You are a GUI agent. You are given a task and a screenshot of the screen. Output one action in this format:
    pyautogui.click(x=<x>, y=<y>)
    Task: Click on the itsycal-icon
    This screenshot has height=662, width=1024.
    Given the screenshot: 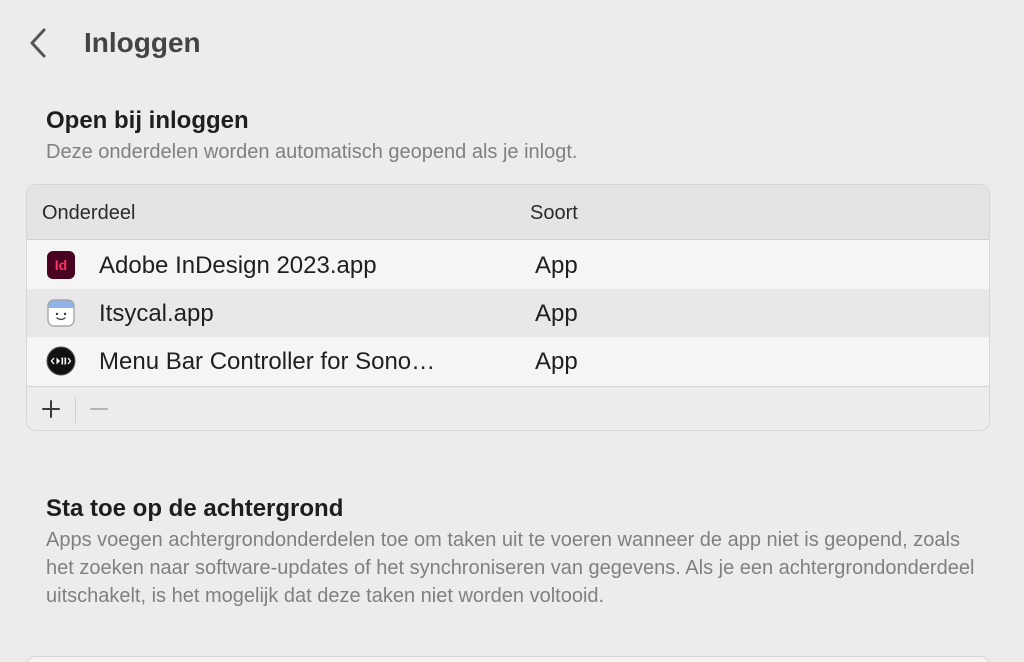 What is the action you would take?
    pyautogui.click(x=61, y=313)
    